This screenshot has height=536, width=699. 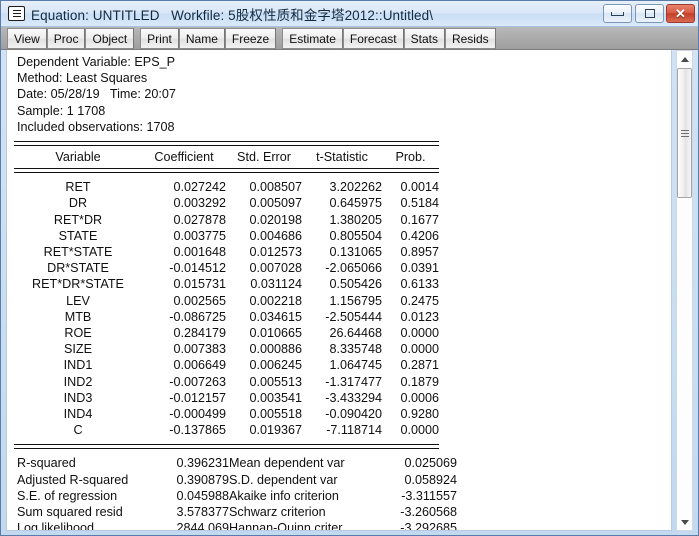 What do you see at coordinates (355, 365) in the screenshot?
I see `cell-t-statistic: 1.064745` at bounding box center [355, 365].